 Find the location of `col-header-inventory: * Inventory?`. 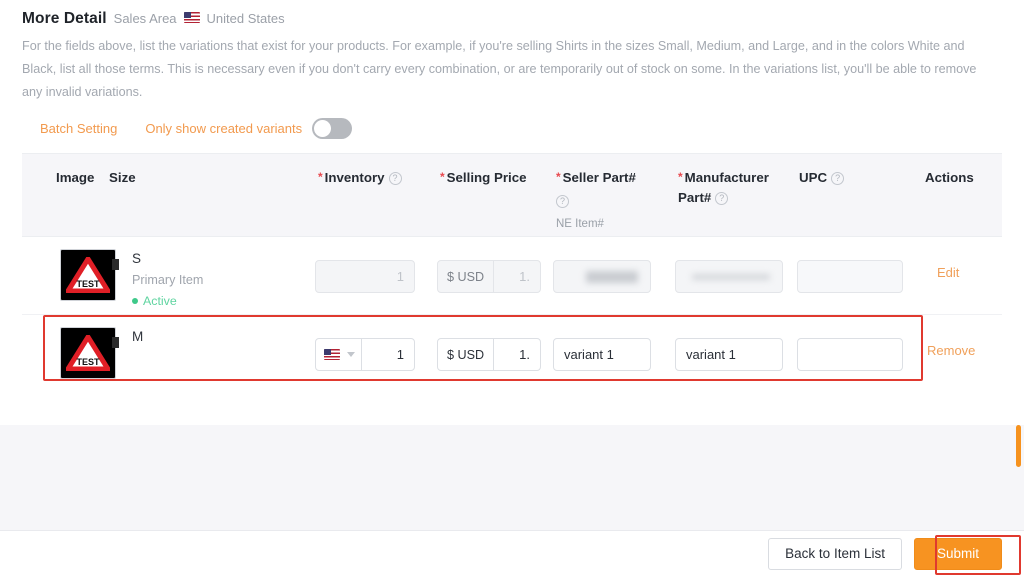

col-header-inventory: * Inventory? is located at coordinates (360, 178).